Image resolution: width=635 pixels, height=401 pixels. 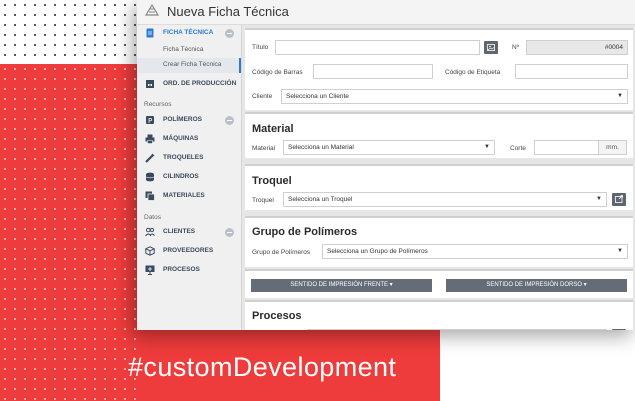 What do you see at coordinates (281, 252) in the screenshot?
I see `polimeros-label: Grupo de Polímeros` at bounding box center [281, 252].